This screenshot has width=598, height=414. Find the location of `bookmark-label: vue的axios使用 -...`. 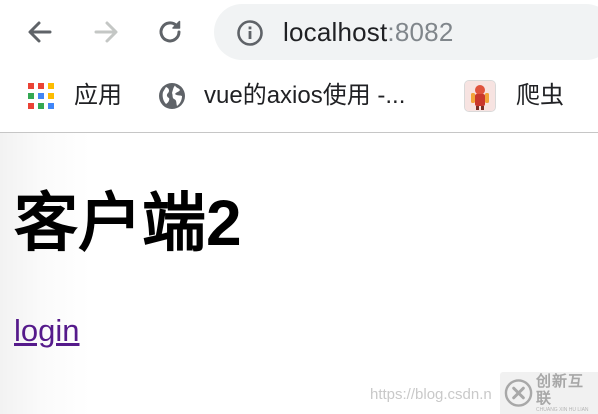

bookmark-label: vue的axios使用 -... is located at coordinates (305, 95).